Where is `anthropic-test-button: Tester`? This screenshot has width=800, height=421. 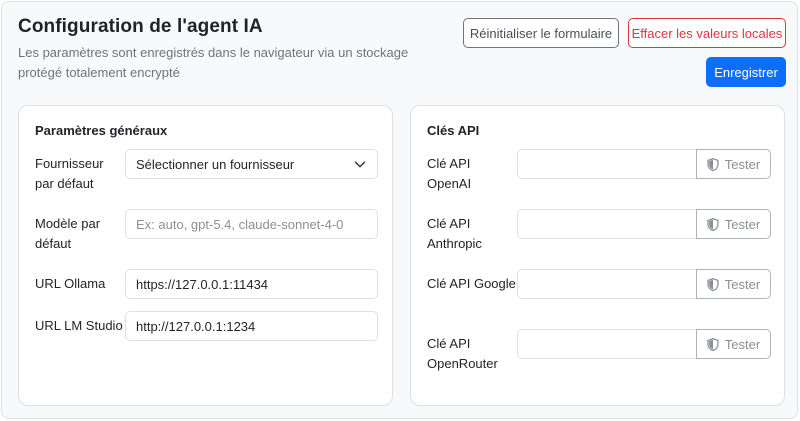 anthropic-test-button: Tester is located at coordinates (733, 224).